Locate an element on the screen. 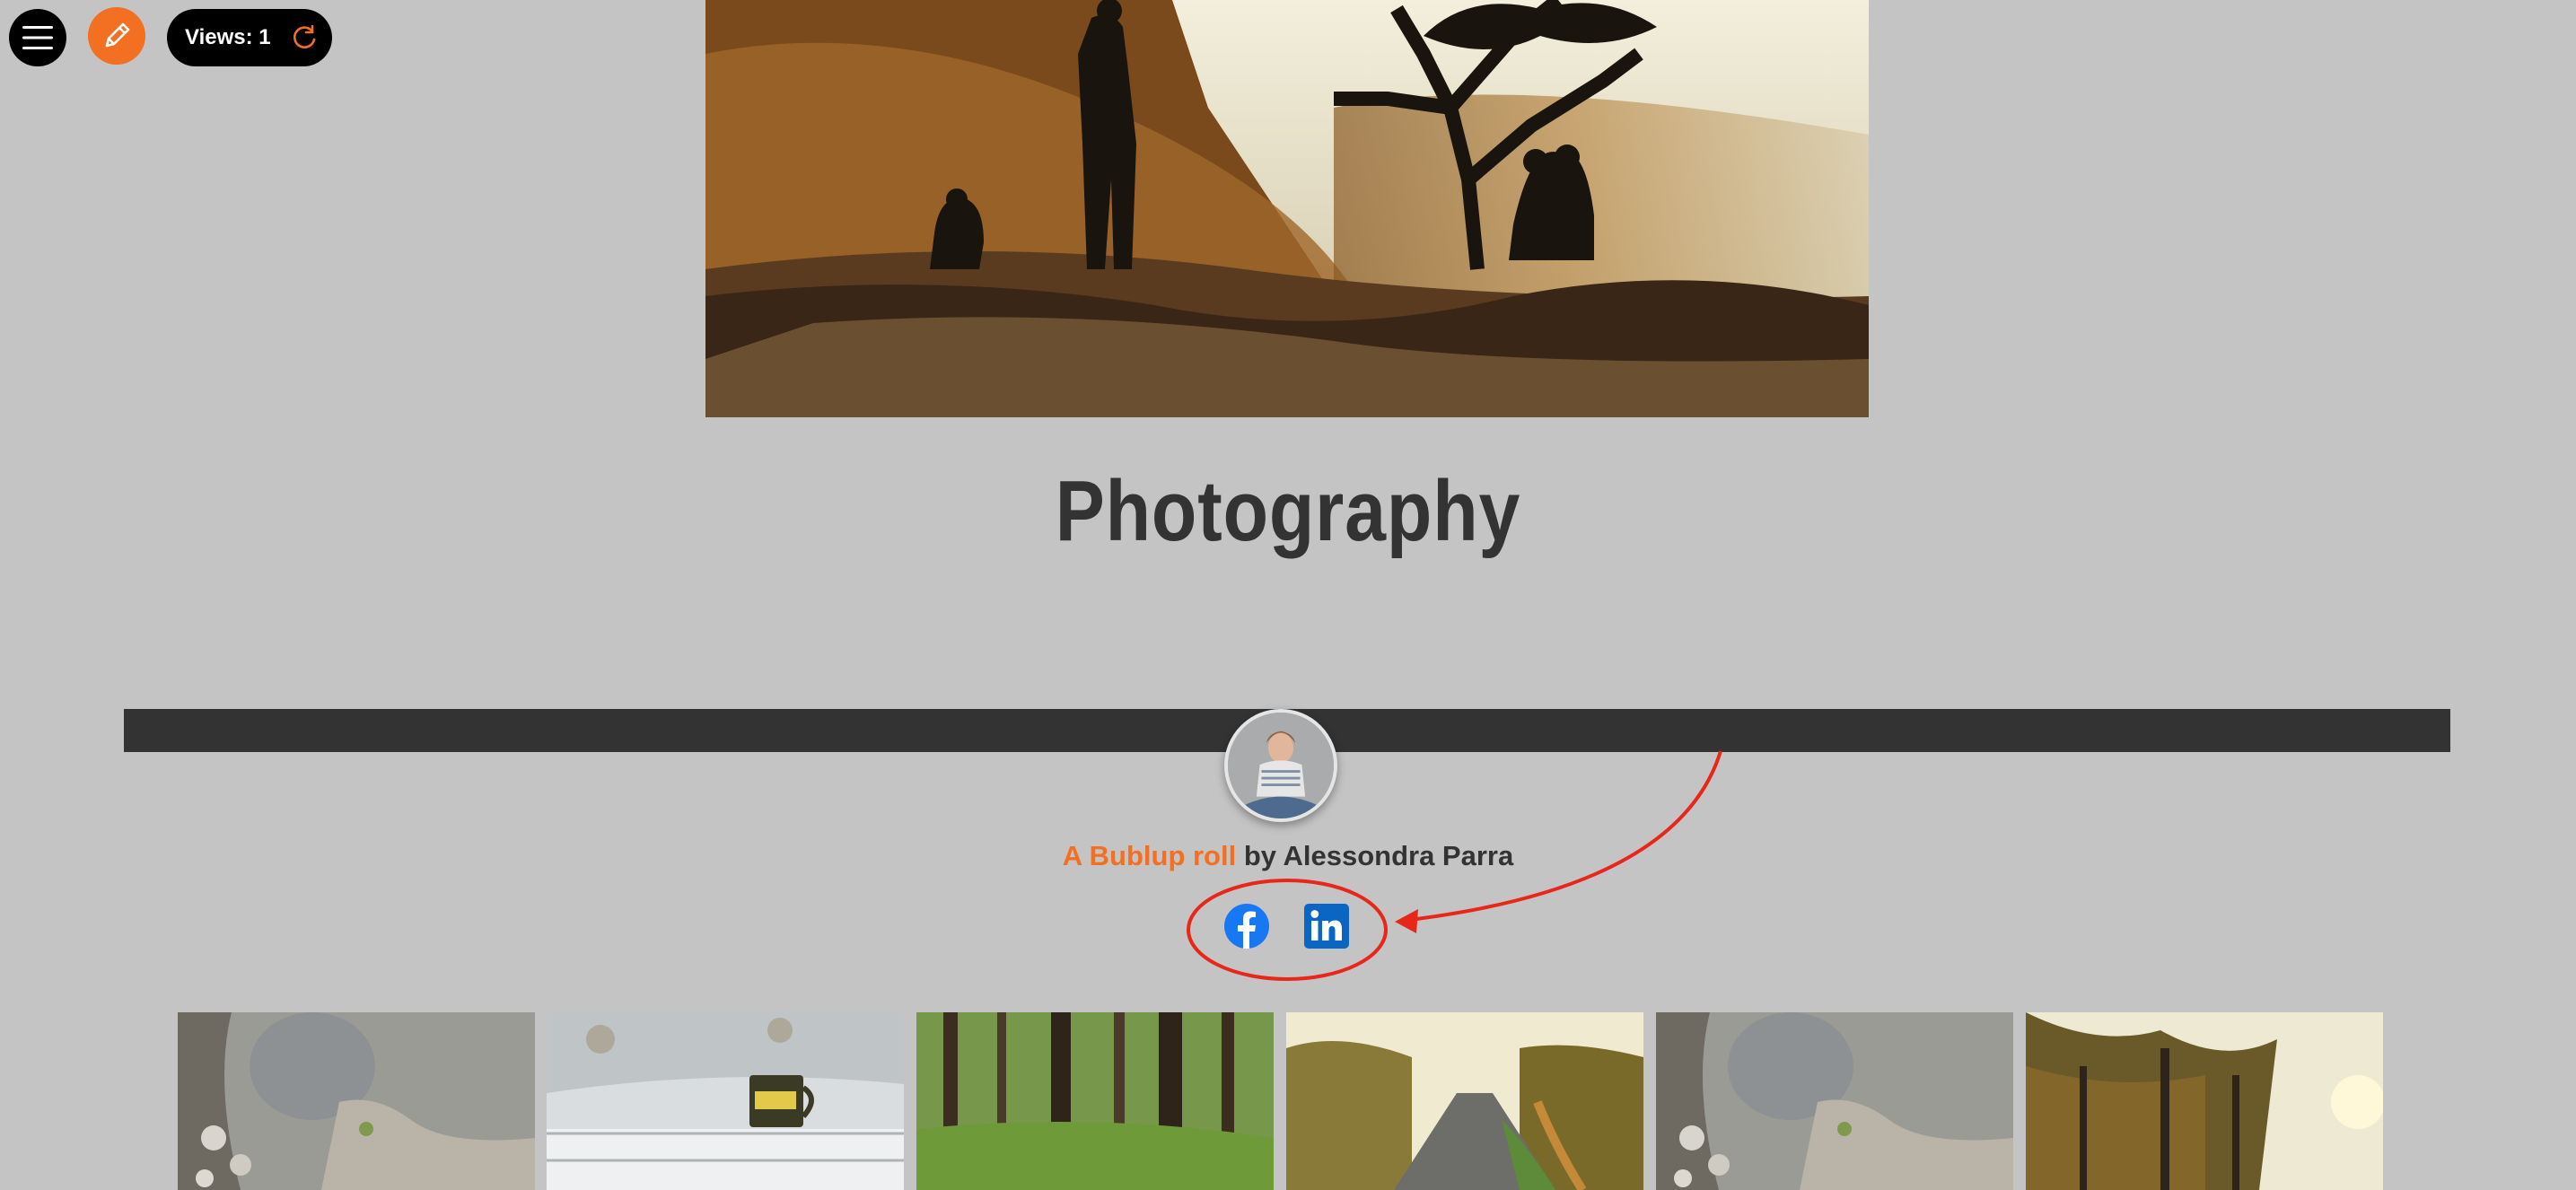 Image resolution: width=2576 pixels, height=1190 pixels. edit-button is located at coordinates (116, 36).